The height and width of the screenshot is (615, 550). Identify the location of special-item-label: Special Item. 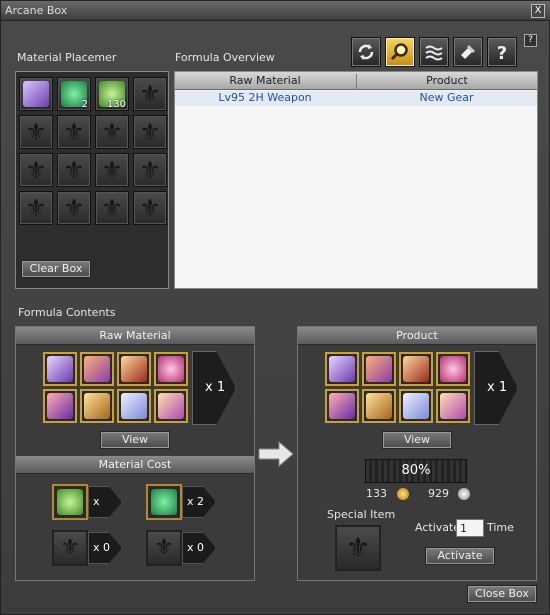
(361, 514).